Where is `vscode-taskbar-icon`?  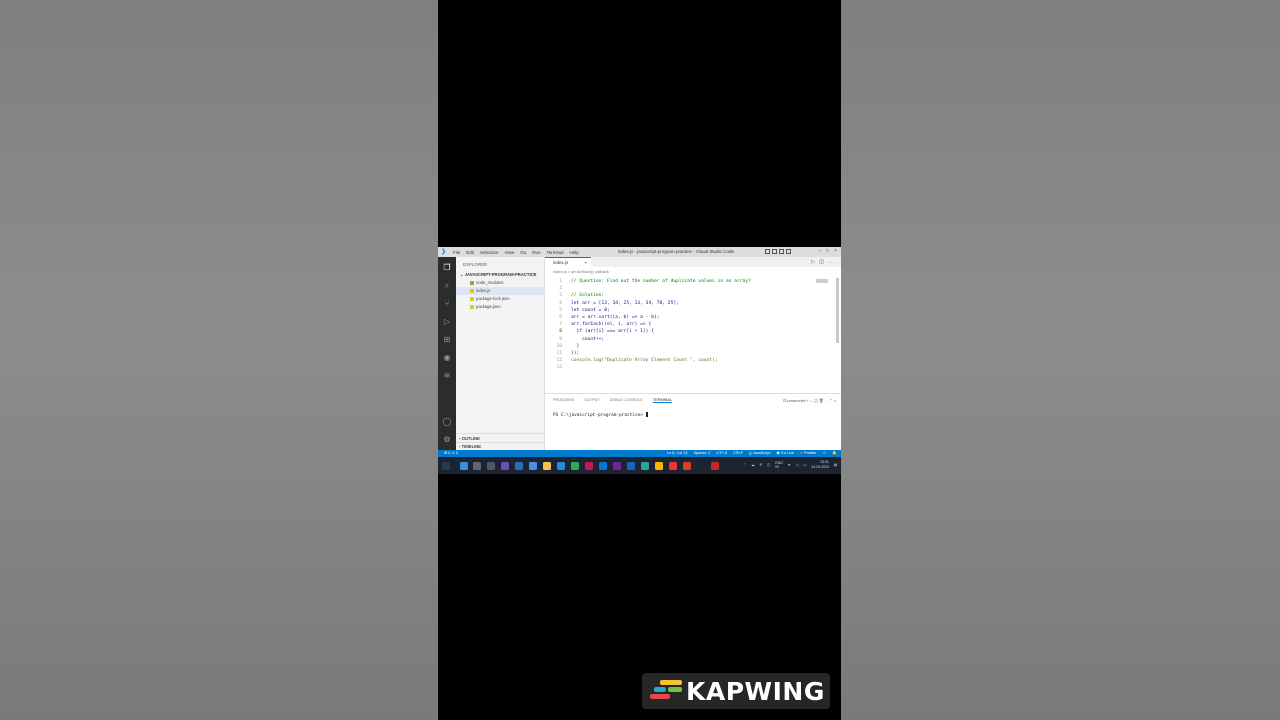 vscode-taskbar-icon is located at coordinates (603, 466).